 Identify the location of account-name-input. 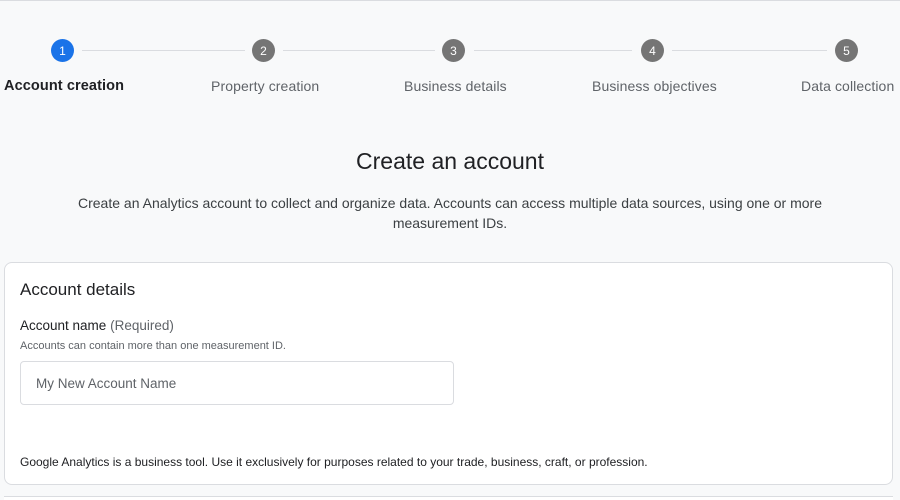
(237, 383).